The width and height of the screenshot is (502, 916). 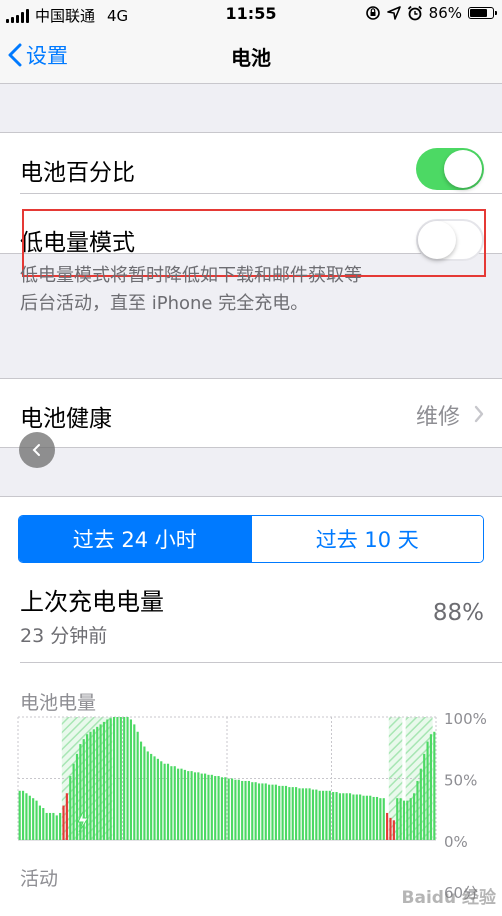 I want to click on last-charge-title: 上次充电电量, so click(x=92, y=602).